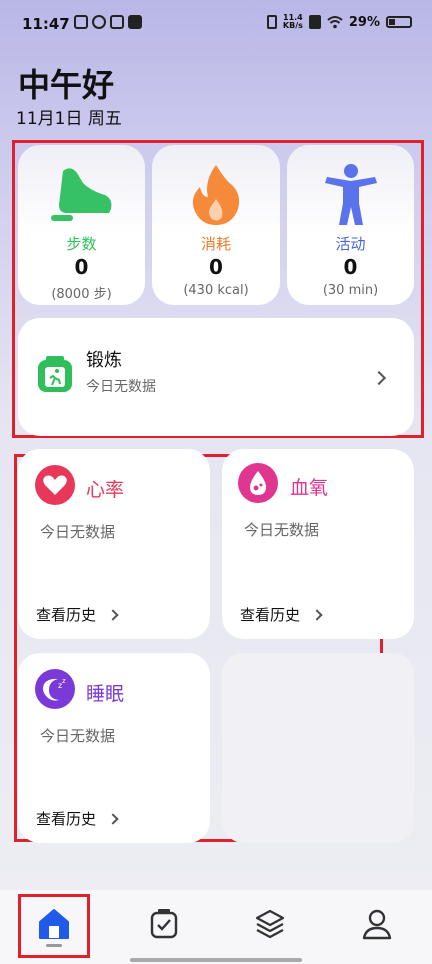 This screenshot has height=964, width=432. What do you see at coordinates (216, 290) in the screenshot?
I see `calories-target: (430 kcal)` at bounding box center [216, 290].